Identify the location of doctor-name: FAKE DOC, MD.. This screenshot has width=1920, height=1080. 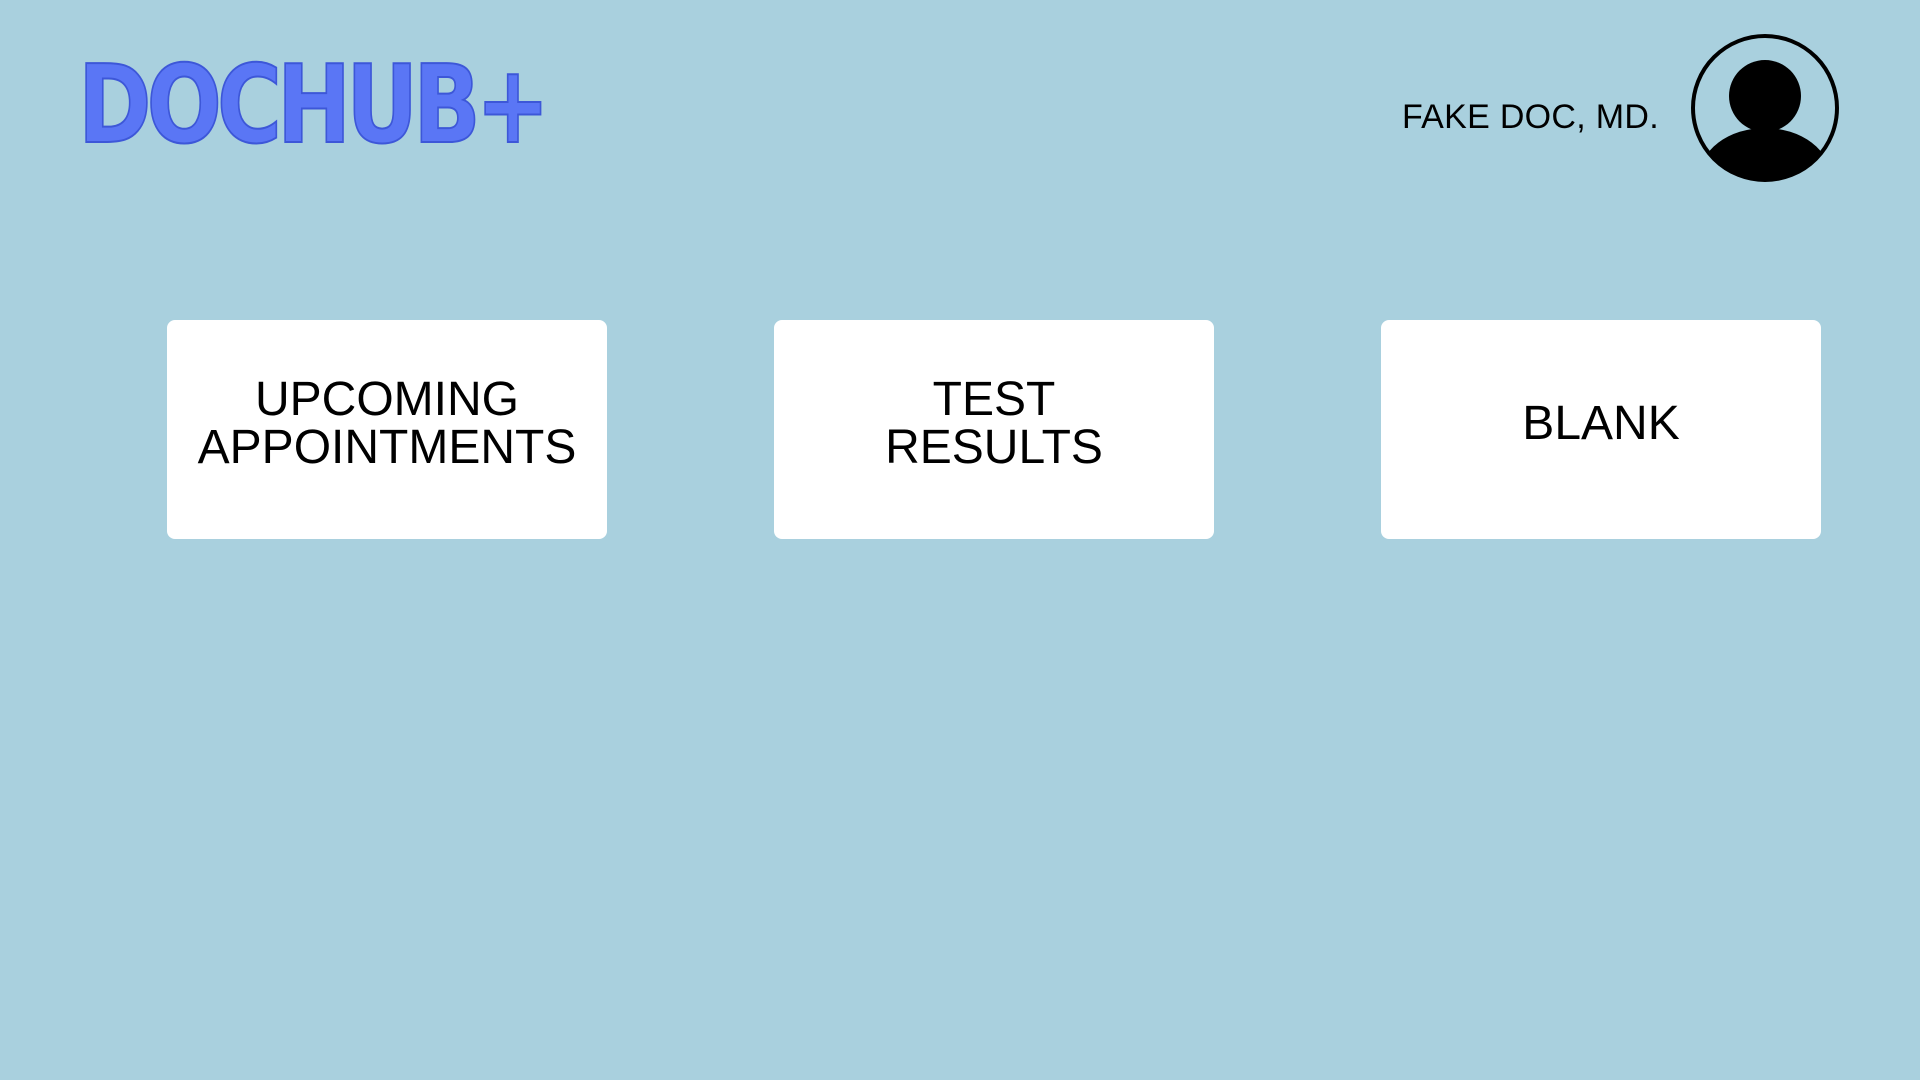
(1530, 117).